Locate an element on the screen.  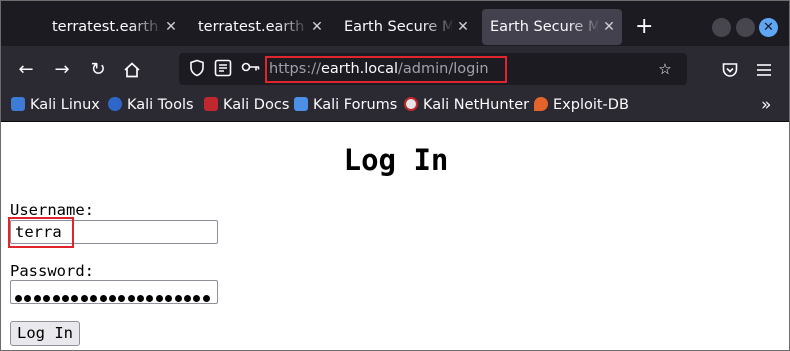
bookmark-star-icon: ☆ is located at coordinates (665, 69).